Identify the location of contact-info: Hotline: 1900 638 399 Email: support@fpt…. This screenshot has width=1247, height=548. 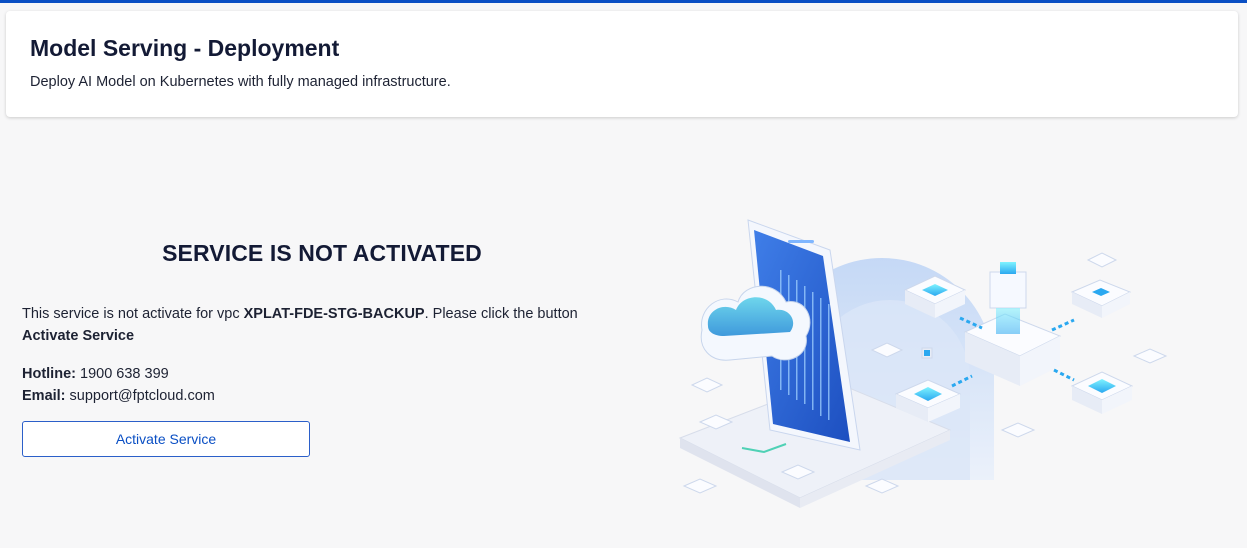
(322, 385).